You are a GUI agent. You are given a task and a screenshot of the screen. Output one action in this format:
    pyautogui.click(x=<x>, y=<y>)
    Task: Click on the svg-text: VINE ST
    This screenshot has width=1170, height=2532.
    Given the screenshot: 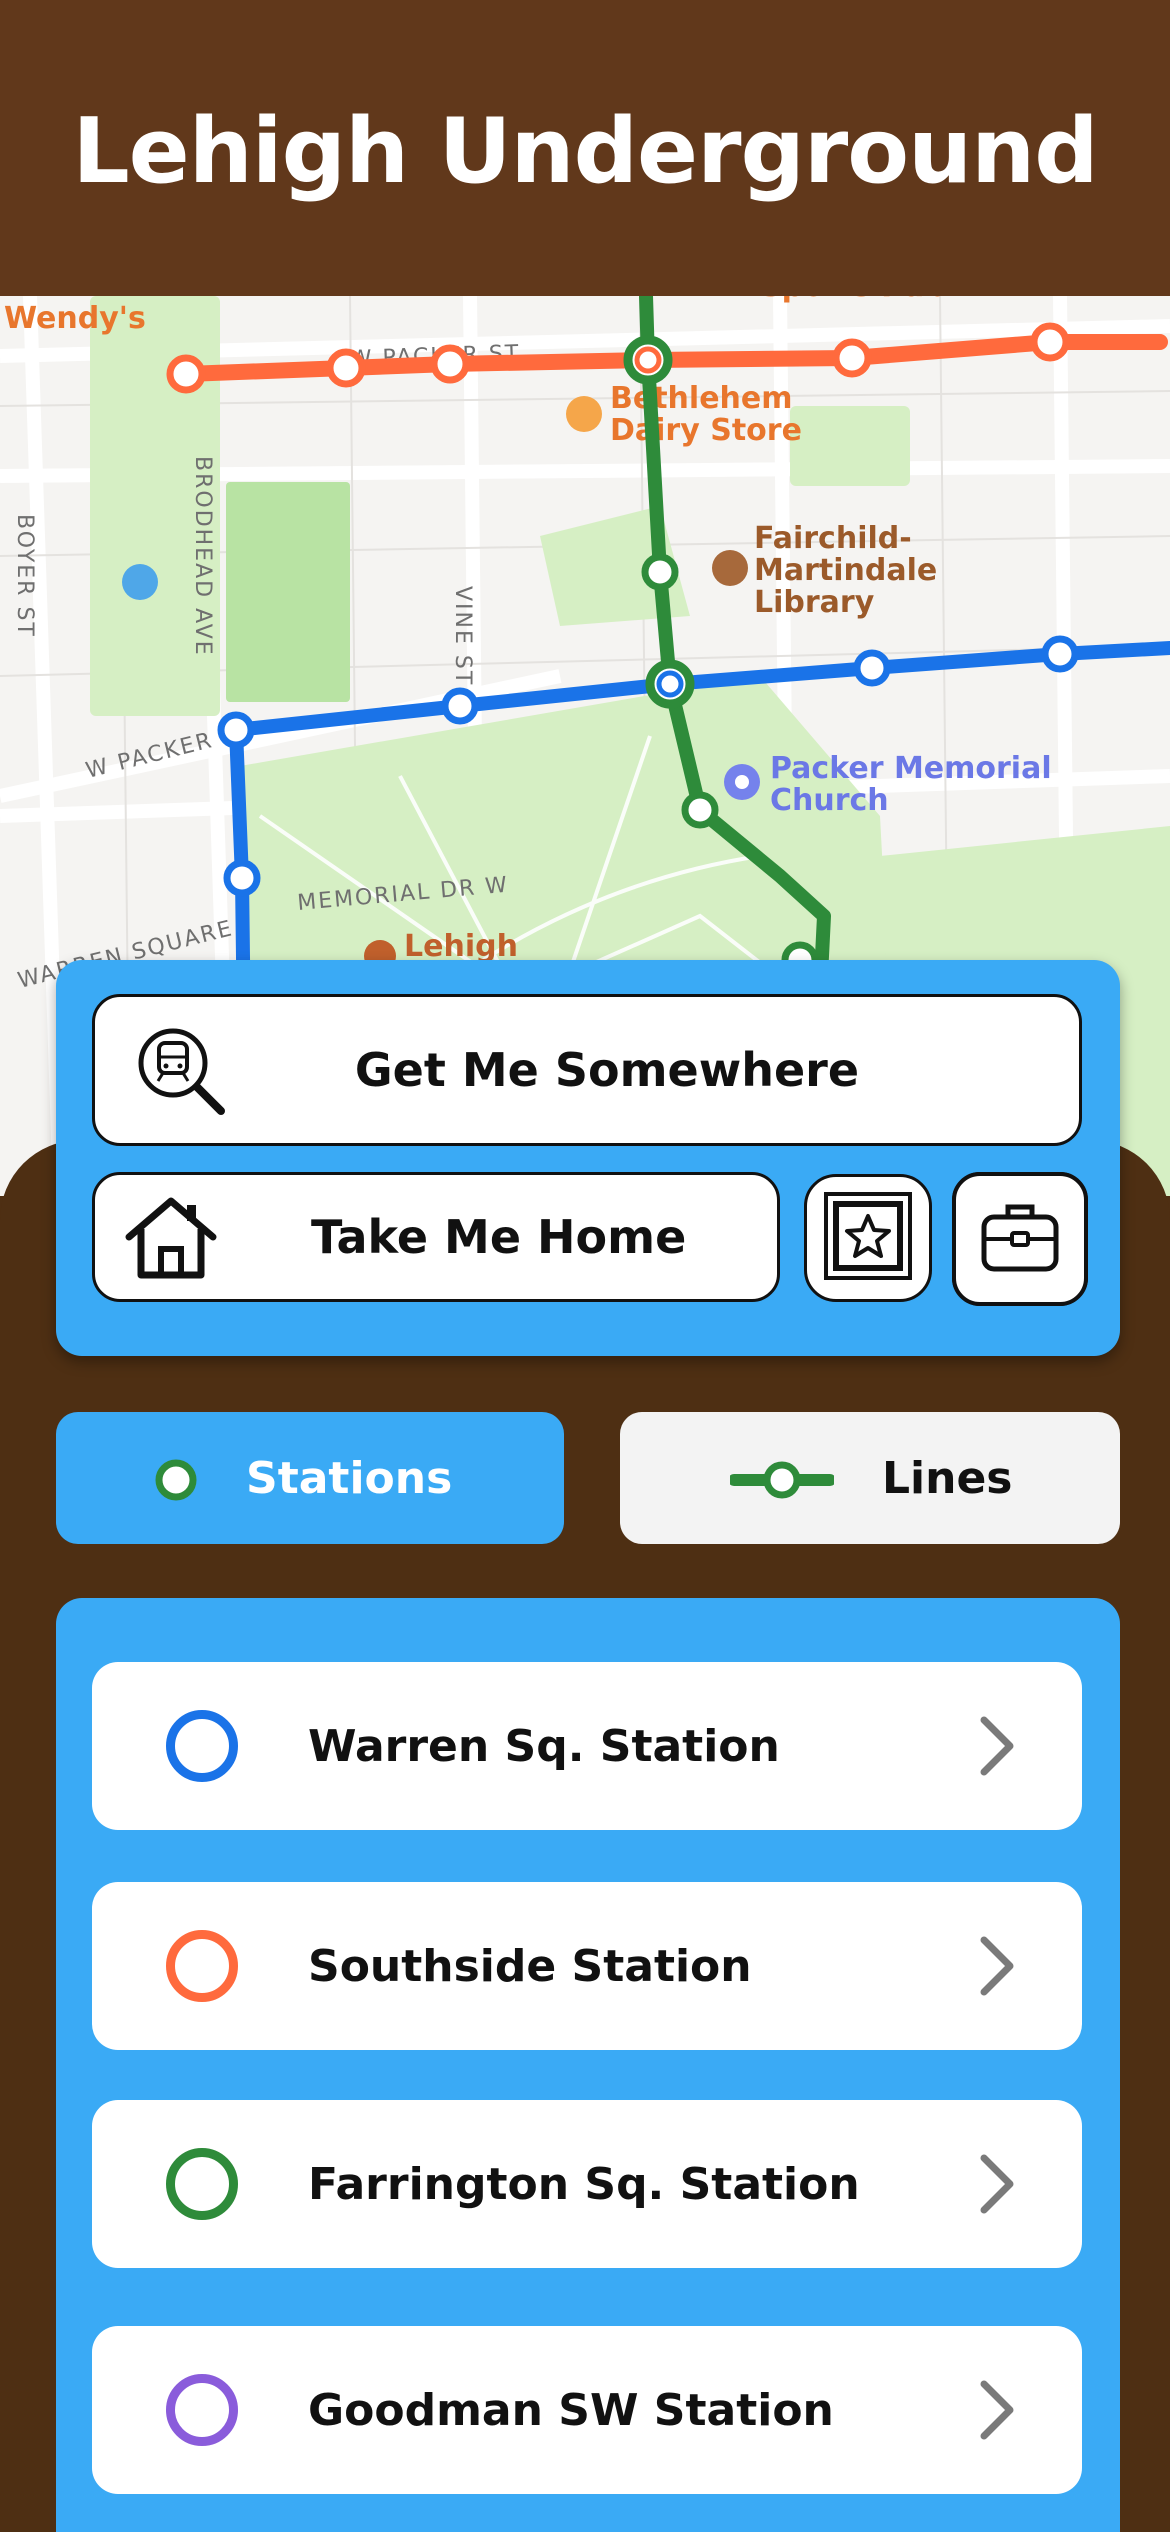 What is the action you would take?
    pyautogui.click(x=462, y=636)
    